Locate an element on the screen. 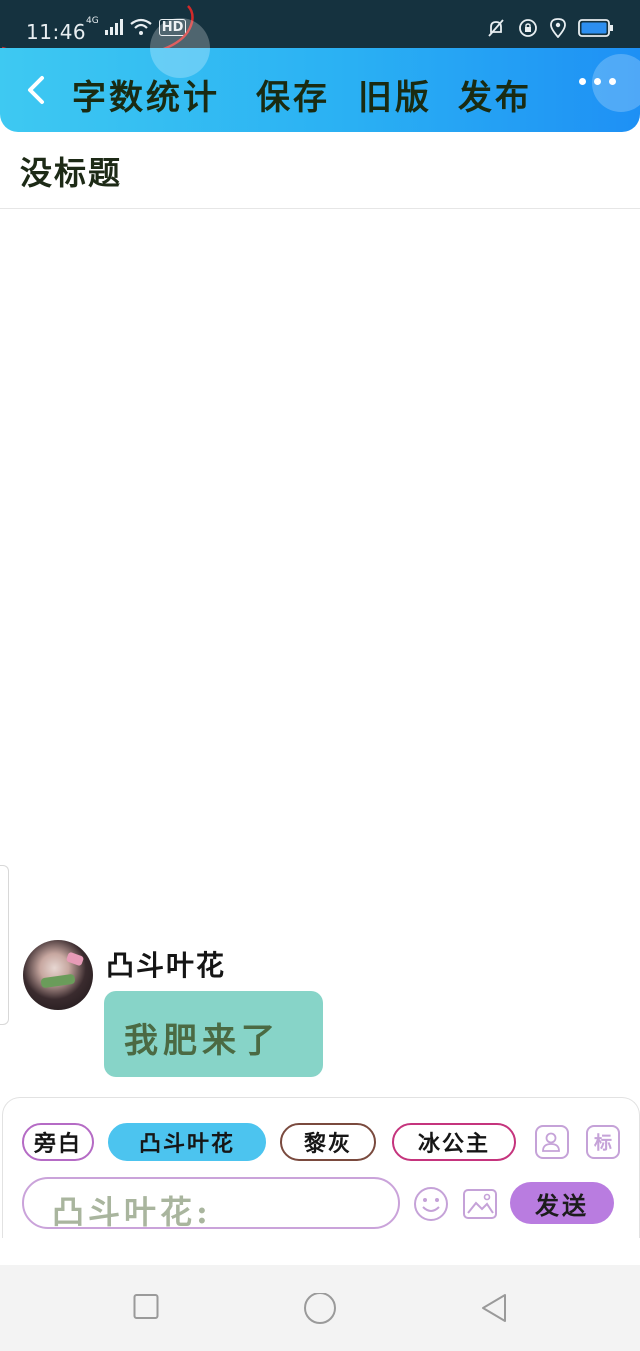 This screenshot has height=1351, width=640. status-bar: 11:46 4G HD is located at coordinates (320, 30).